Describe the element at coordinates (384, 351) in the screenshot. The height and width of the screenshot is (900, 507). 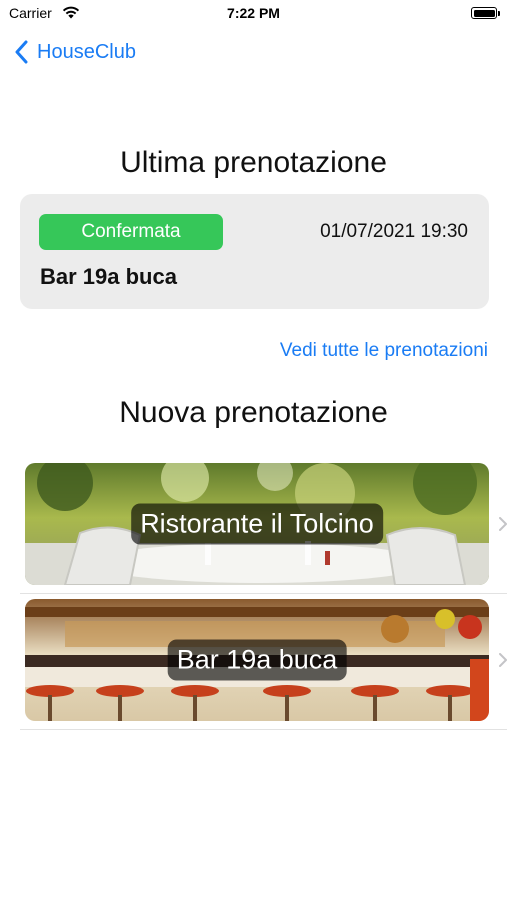
I see `see-all-bookings-link: Vedi tutte le prenotazioni` at that location.